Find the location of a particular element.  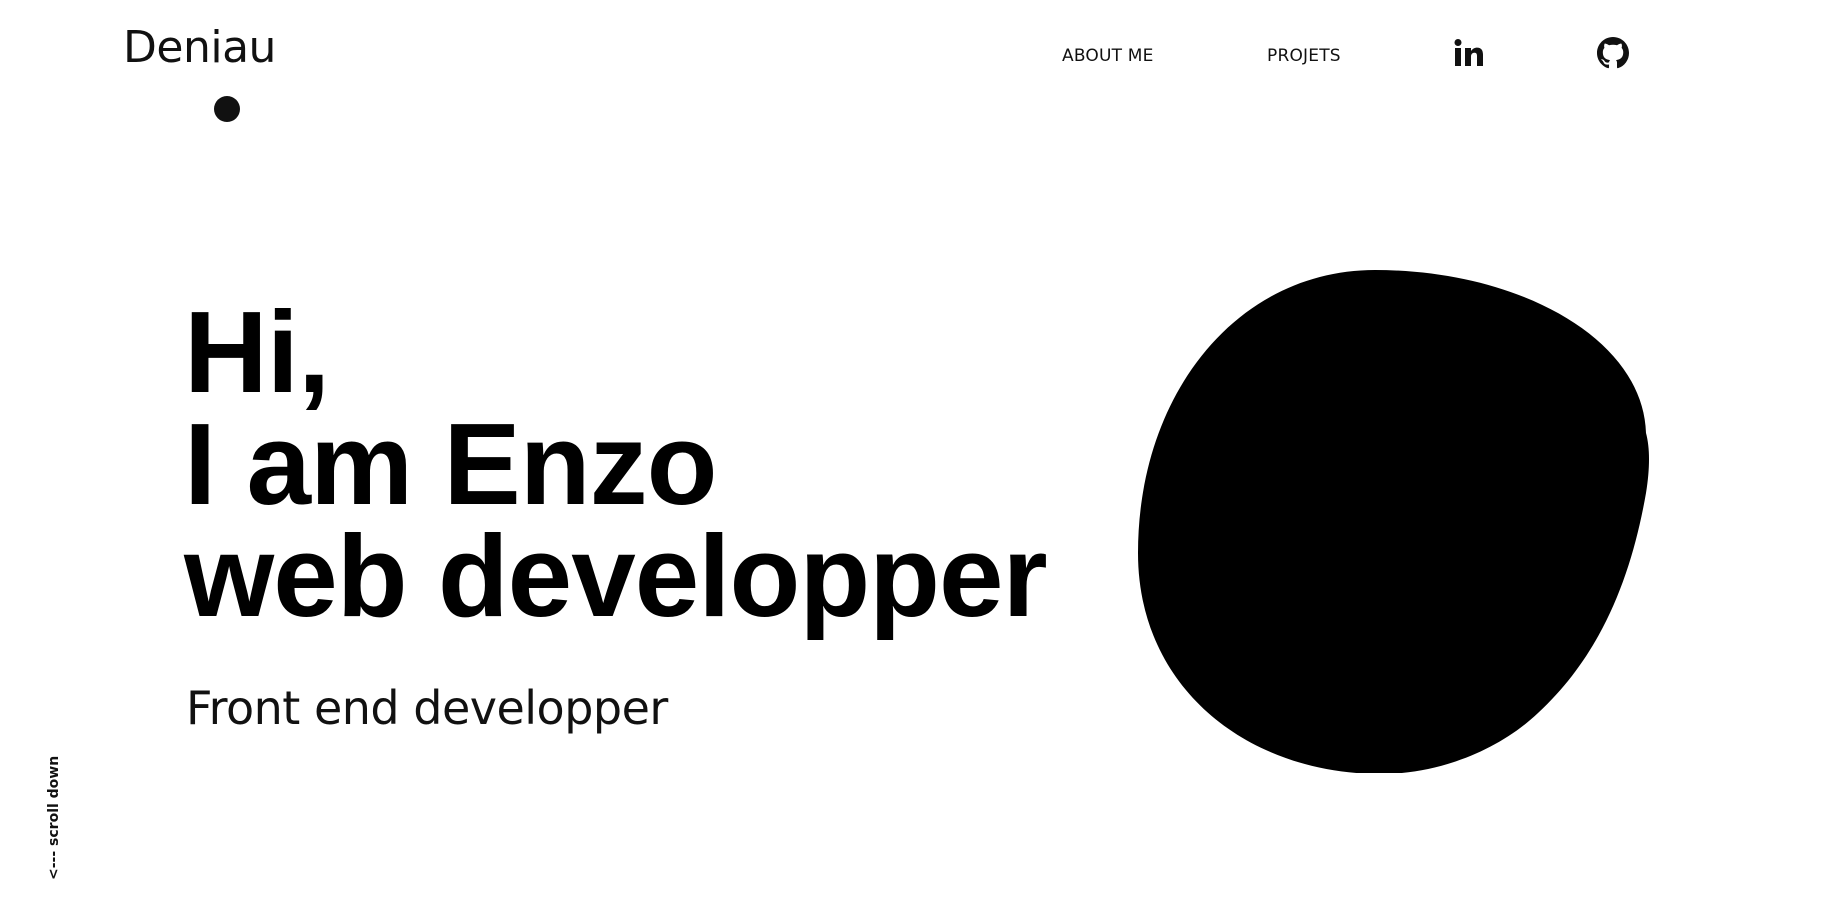

linkedin-icon is located at coordinates (1469, 53).